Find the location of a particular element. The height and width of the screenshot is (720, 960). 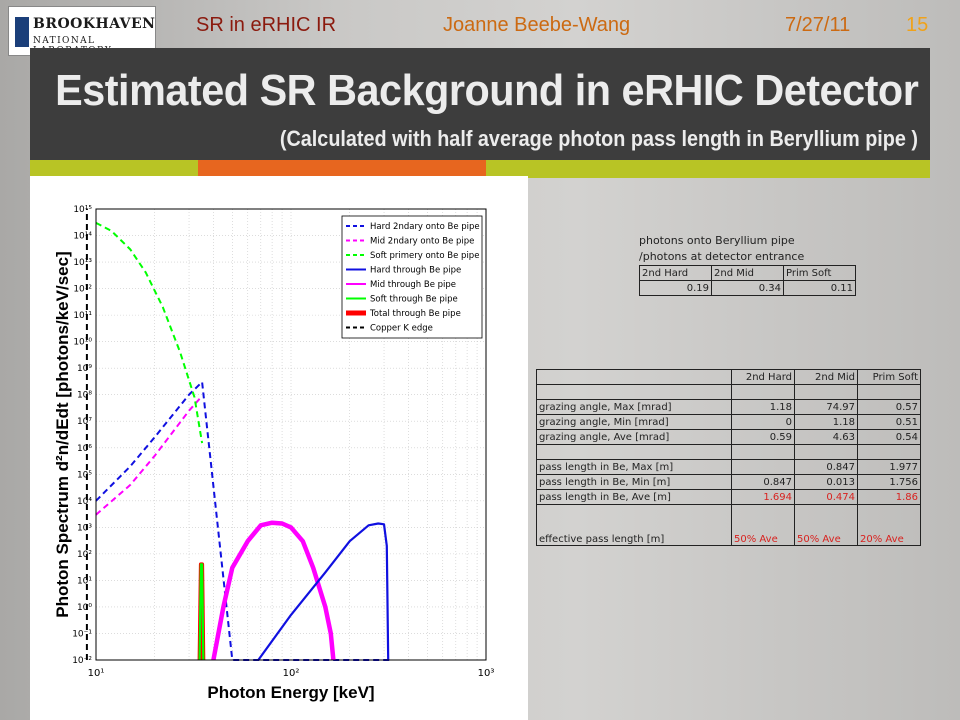

y-tick-label: 10⁰ is located at coordinates (84, 608).